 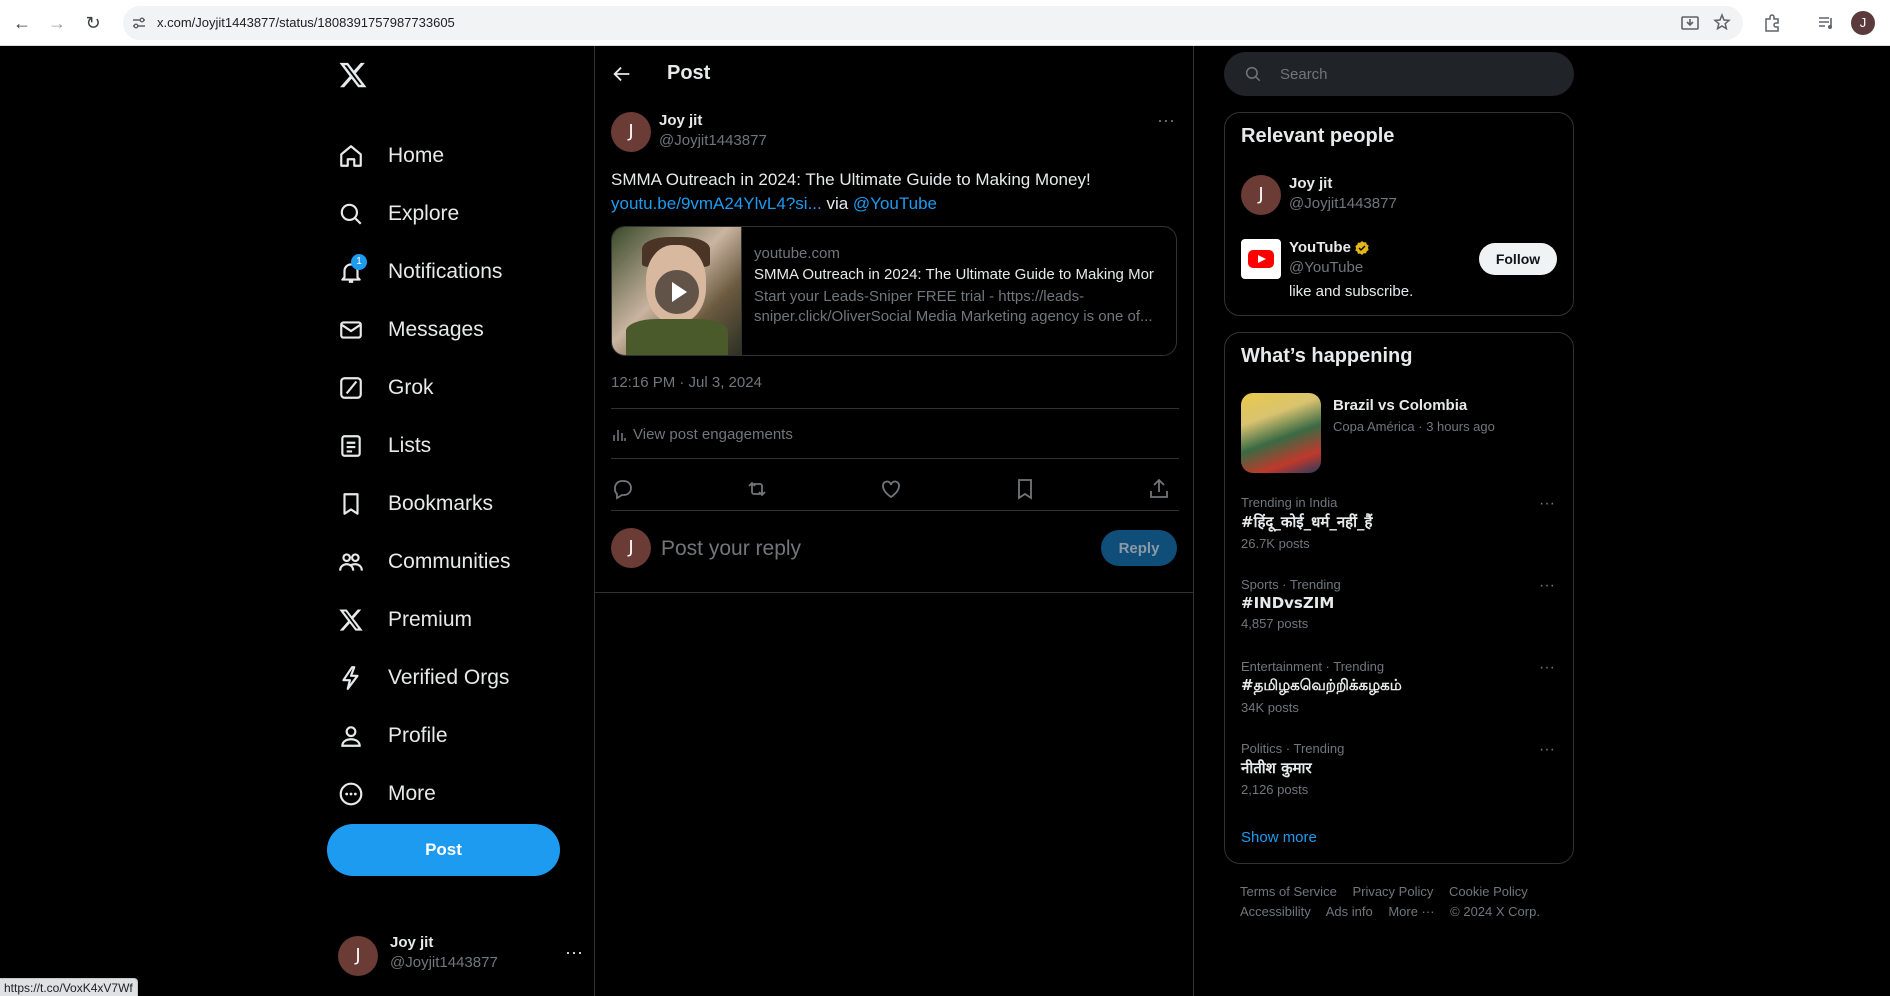 I want to click on account-switcher: J Joy jit @Joyjit1443877 ···, so click(x=460, y=956).